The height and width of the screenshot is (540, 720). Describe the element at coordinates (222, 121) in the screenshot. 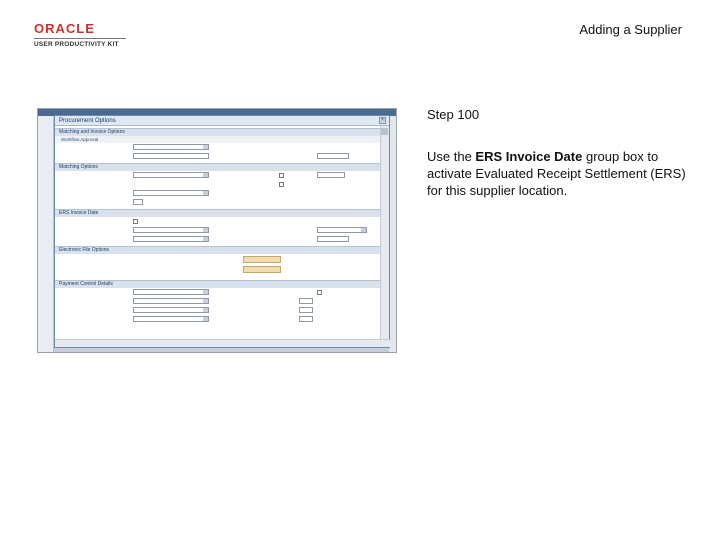

I see `dialog-title-bar: Procurement Options ×` at that location.